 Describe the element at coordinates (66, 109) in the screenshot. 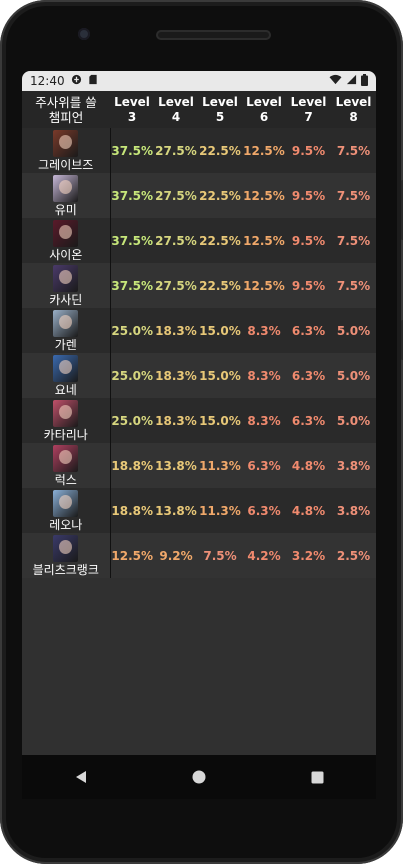

I see `champion-column-header: 주사위를 쓸 챔피언` at that location.